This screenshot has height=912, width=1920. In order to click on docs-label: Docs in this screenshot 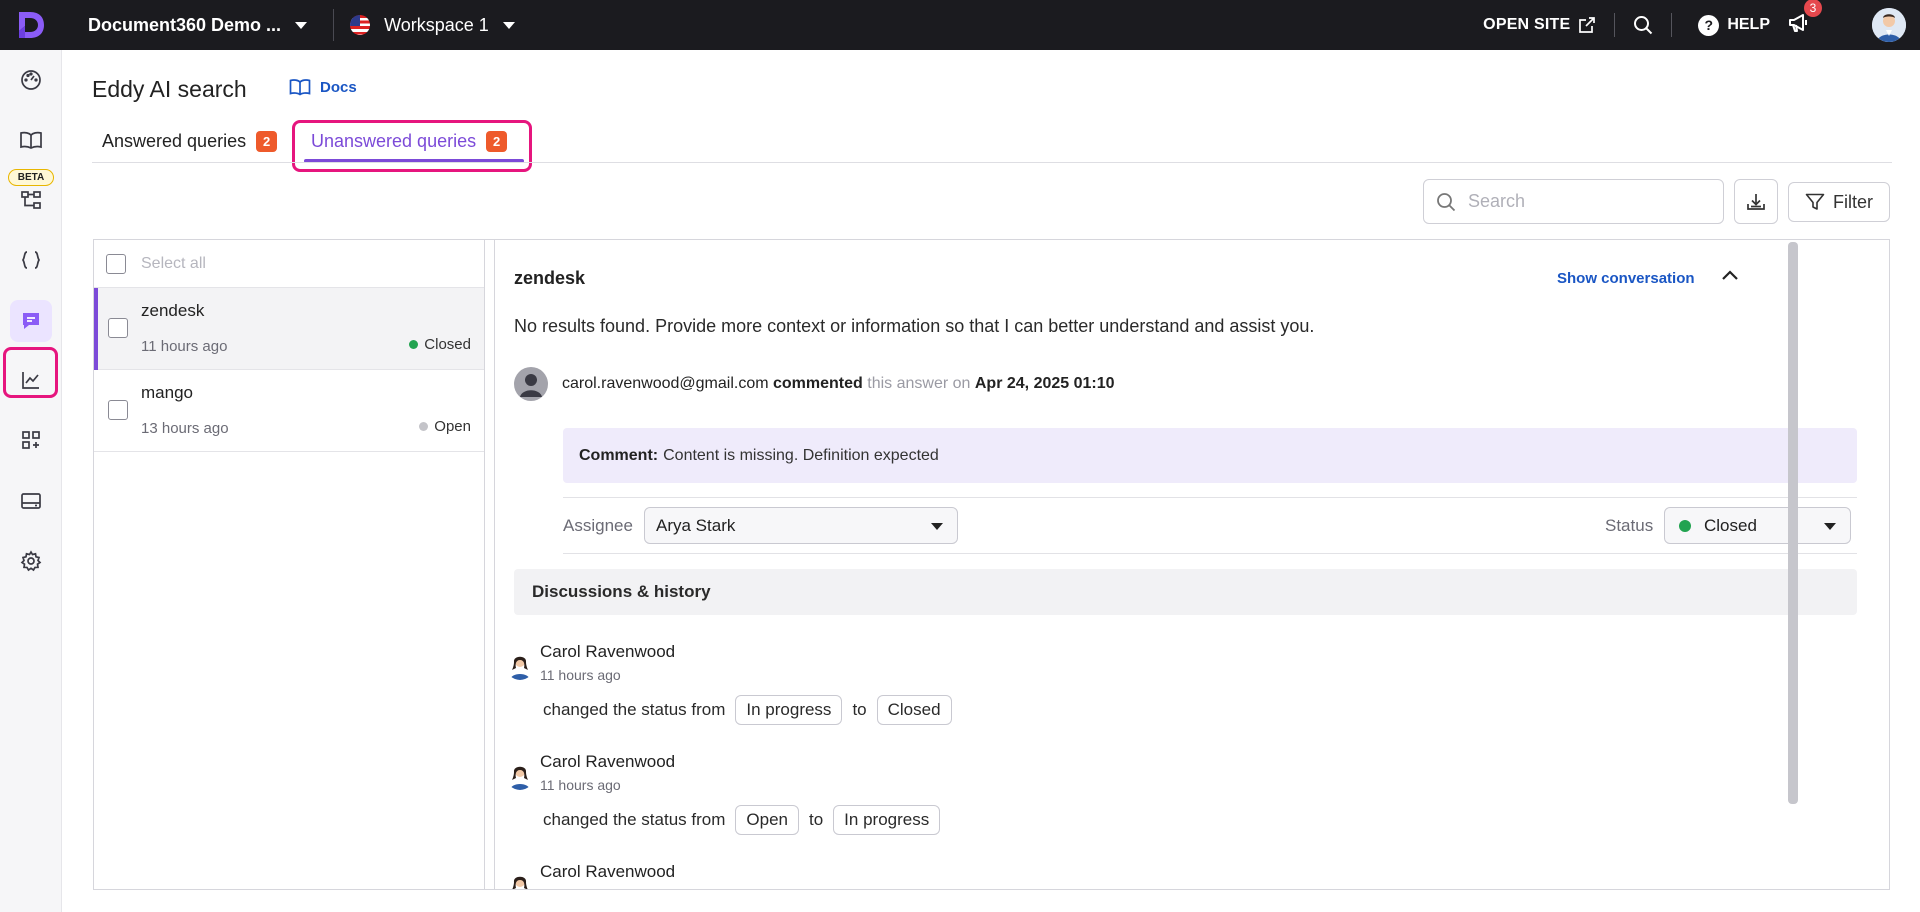, I will do `click(338, 87)`.